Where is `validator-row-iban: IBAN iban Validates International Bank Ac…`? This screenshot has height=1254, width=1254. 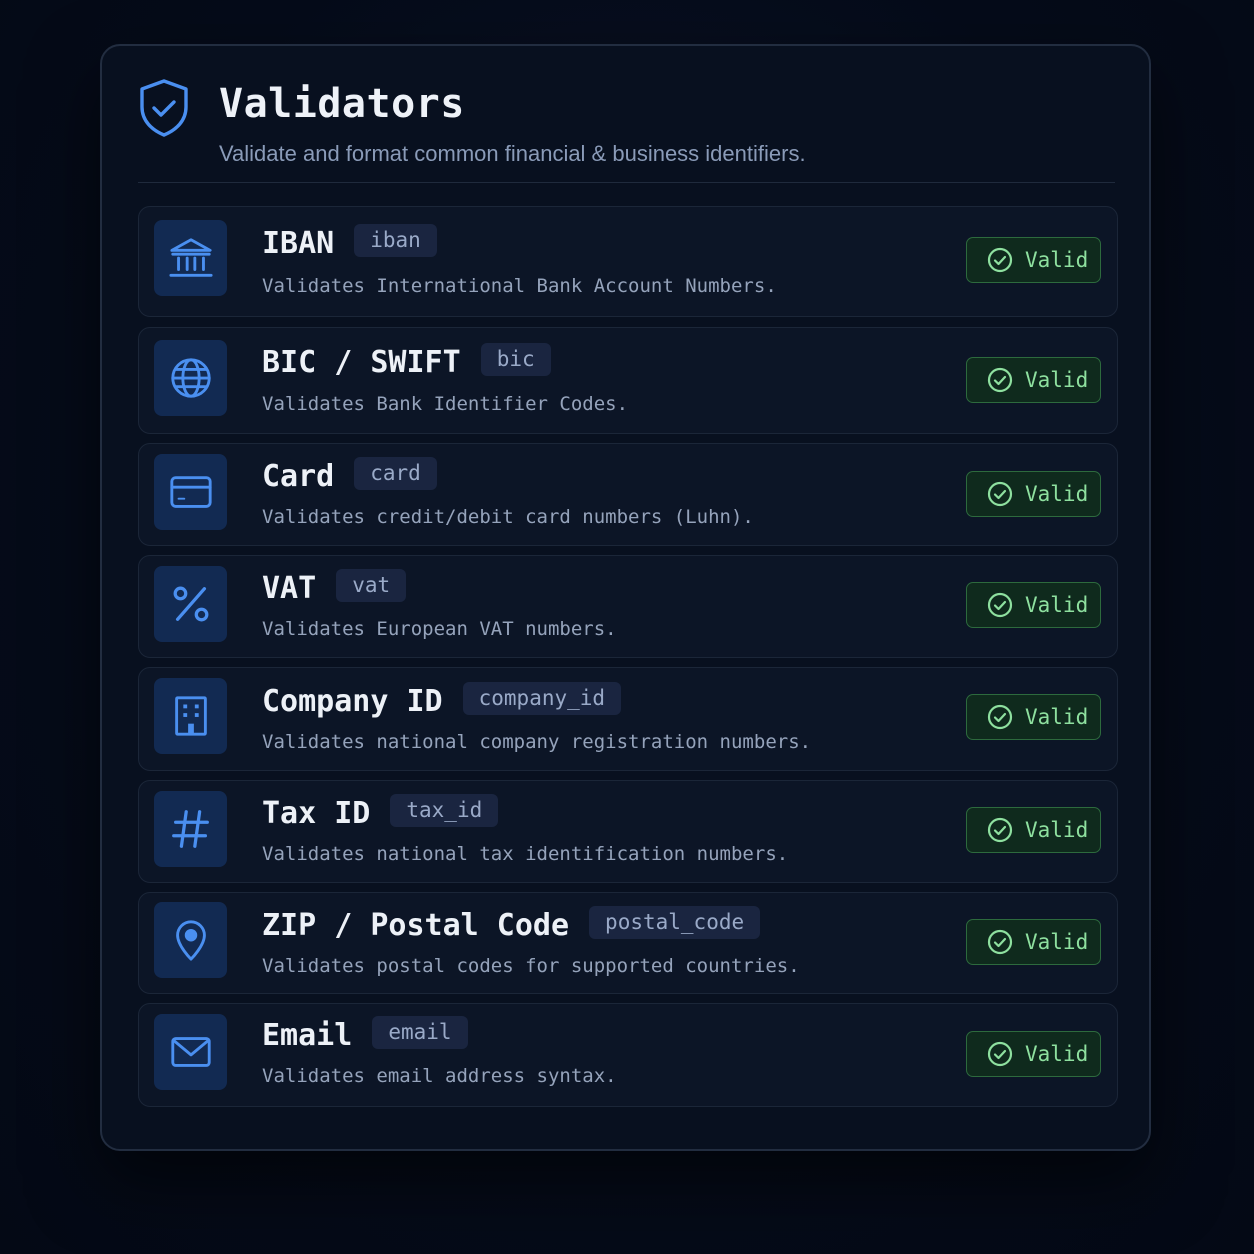
validator-row-iban: IBAN iban Validates International Bank Ac… is located at coordinates (628, 261).